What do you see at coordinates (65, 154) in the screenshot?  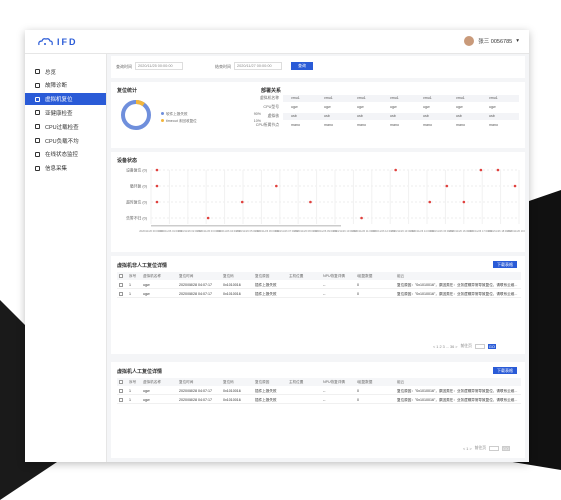 I see `sidebar-item-online-monitor: 在线状态监控` at bounding box center [65, 154].